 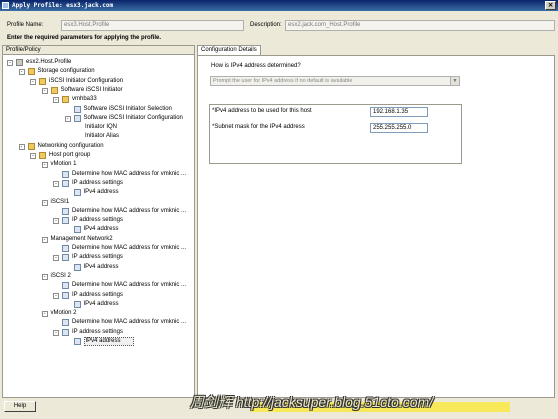 I want to click on title-bar: Apply Profile: esx3.jack.com ×, so click(x=279, y=5).